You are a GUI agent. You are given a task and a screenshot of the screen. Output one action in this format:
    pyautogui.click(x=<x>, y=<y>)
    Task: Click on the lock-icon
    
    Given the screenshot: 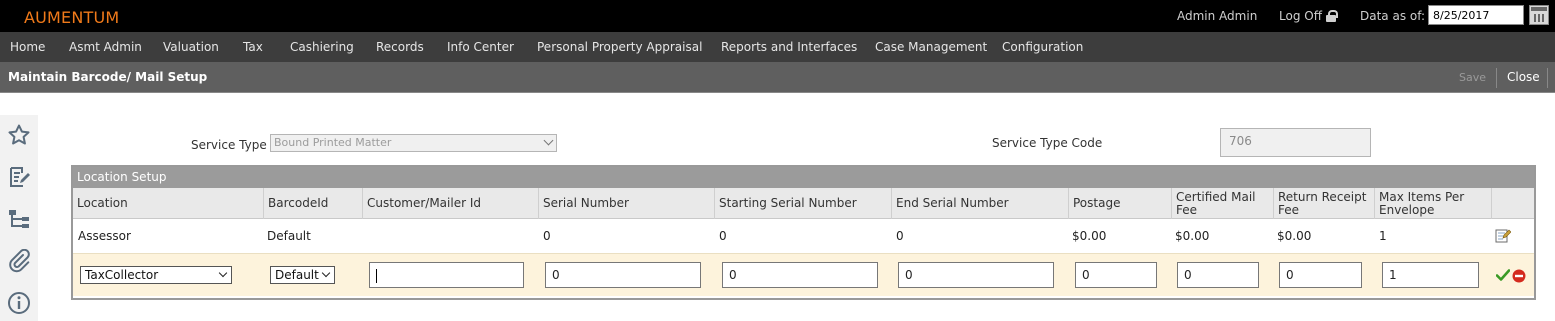 What is the action you would take?
    pyautogui.click(x=1331, y=16)
    